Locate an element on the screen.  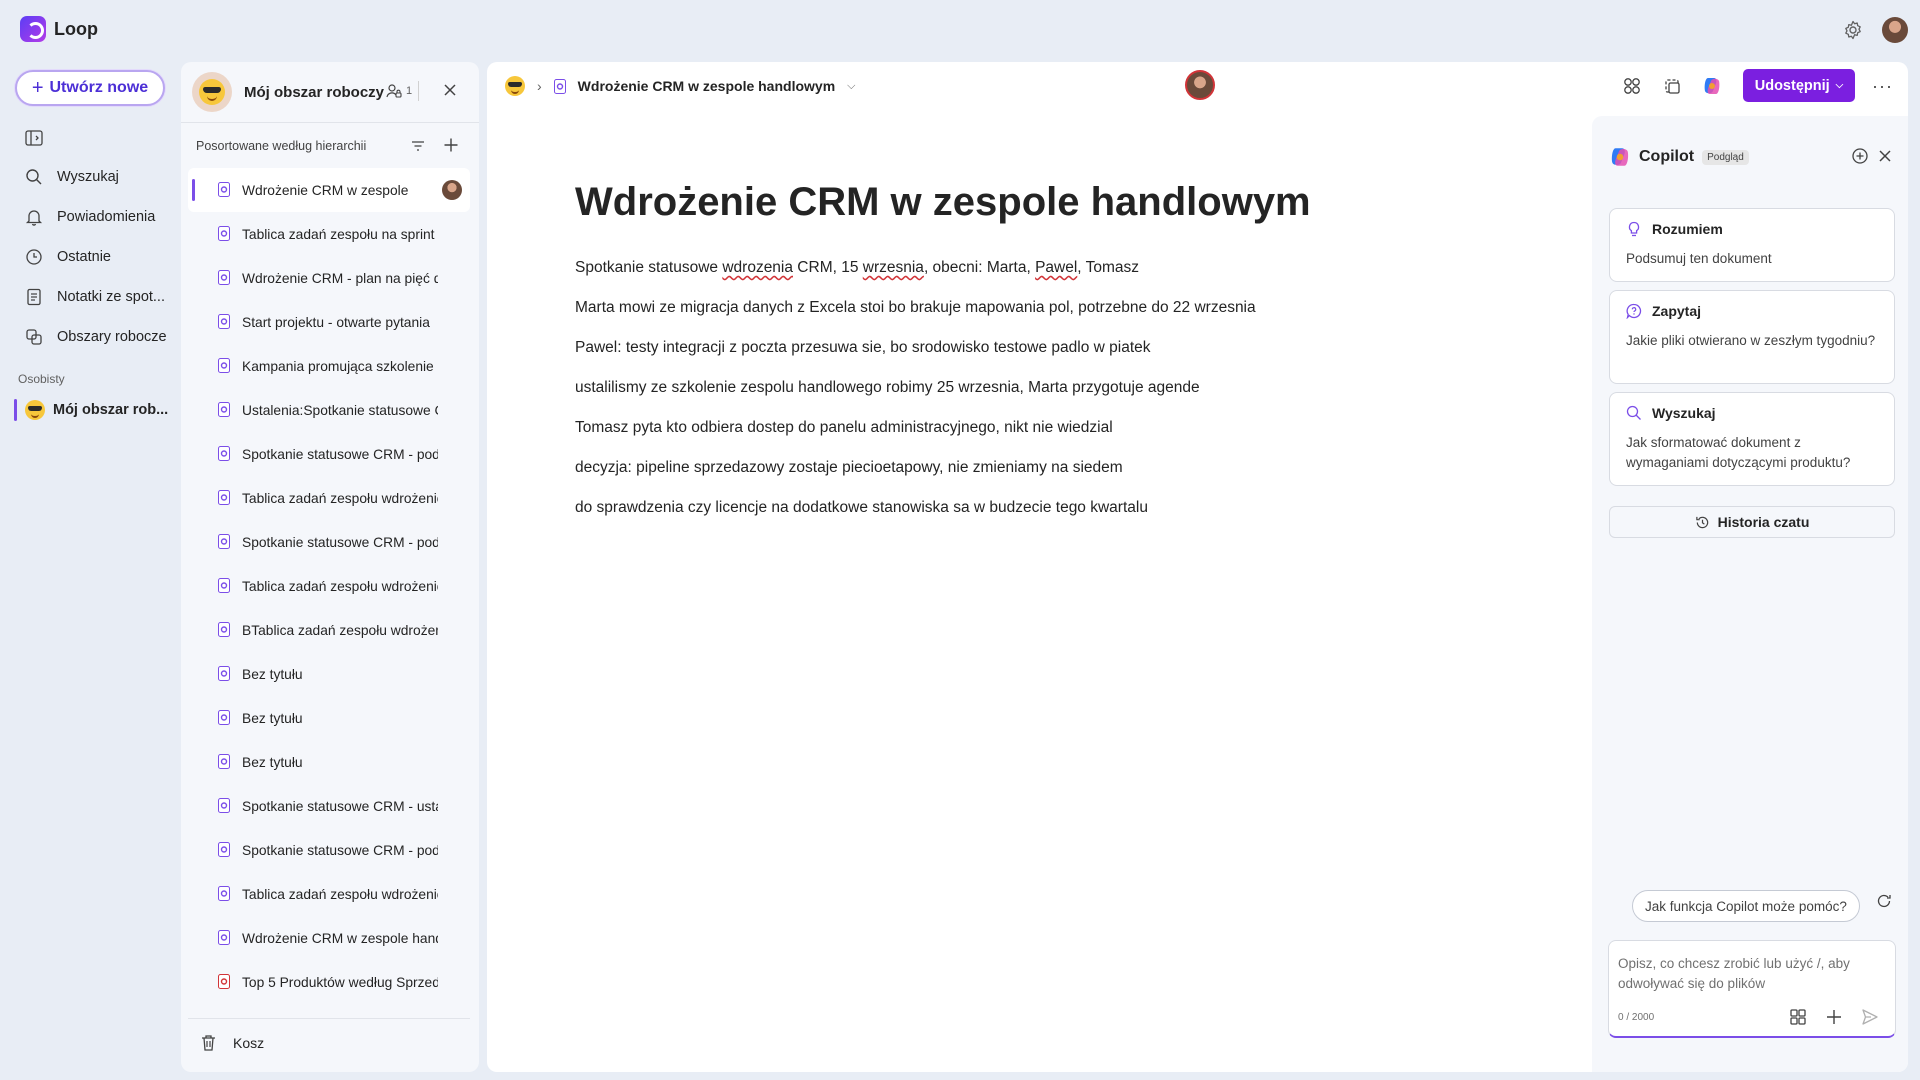
new-chat-icon is located at coordinates (1860, 156).